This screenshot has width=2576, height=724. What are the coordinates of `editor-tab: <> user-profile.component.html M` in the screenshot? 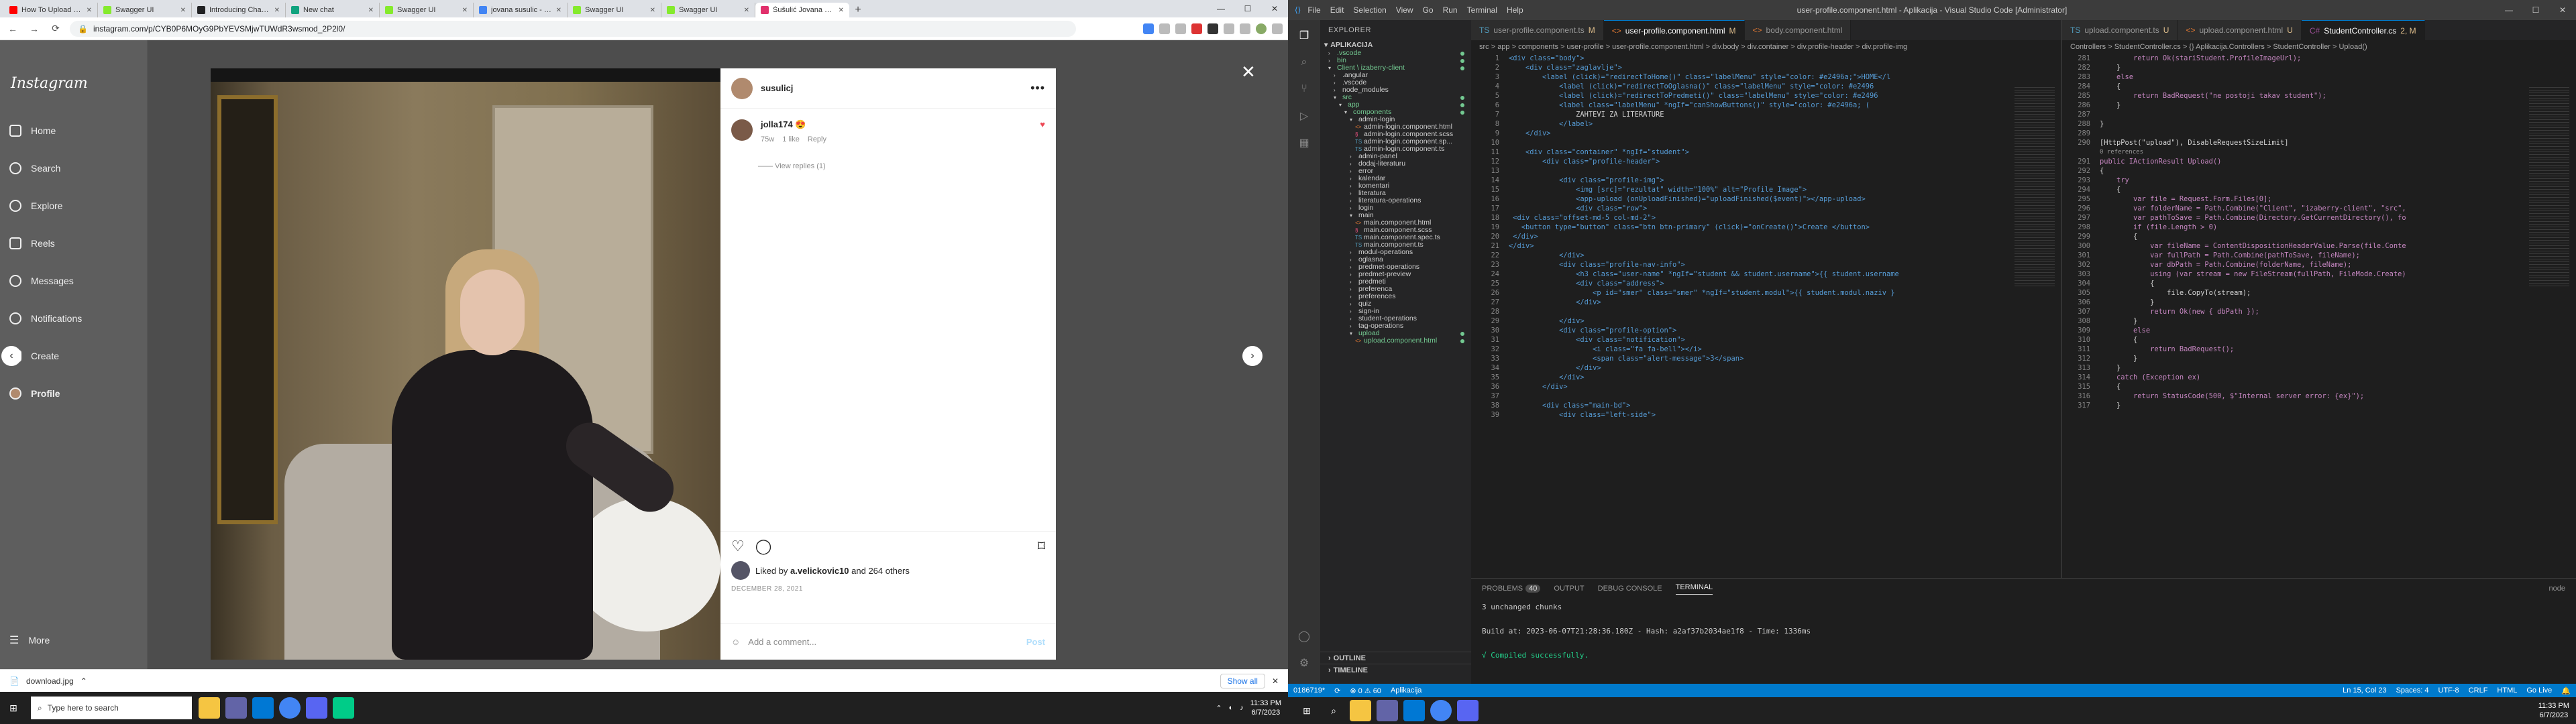 It's located at (1674, 30).